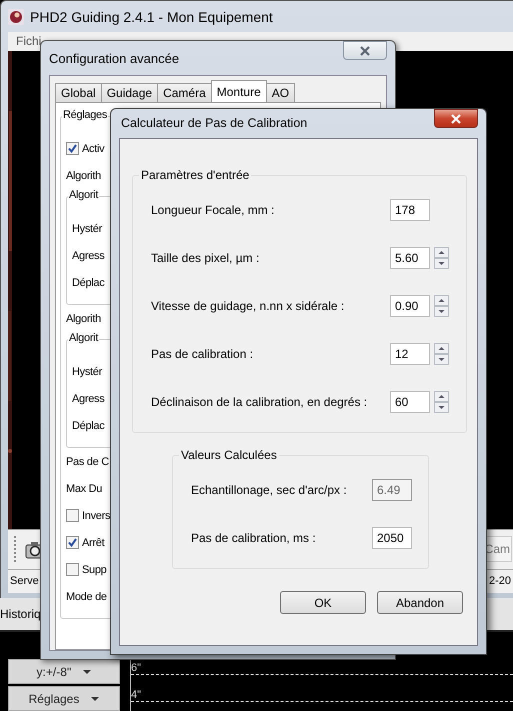  Describe the element at coordinates (96, 516) in the screenshot. I see `checkbox-label: Invers` at that location.